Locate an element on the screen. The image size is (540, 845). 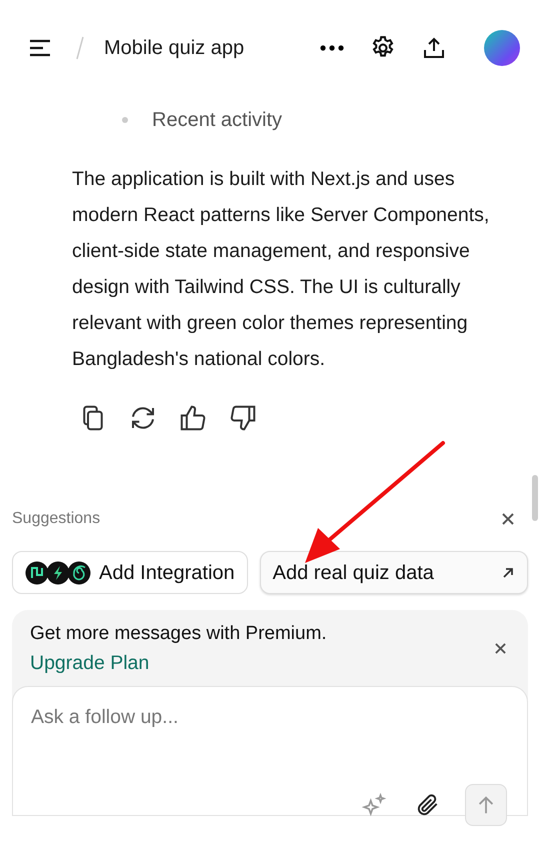
add-integration-button: Add Integration is located at coordinates (130, 572).